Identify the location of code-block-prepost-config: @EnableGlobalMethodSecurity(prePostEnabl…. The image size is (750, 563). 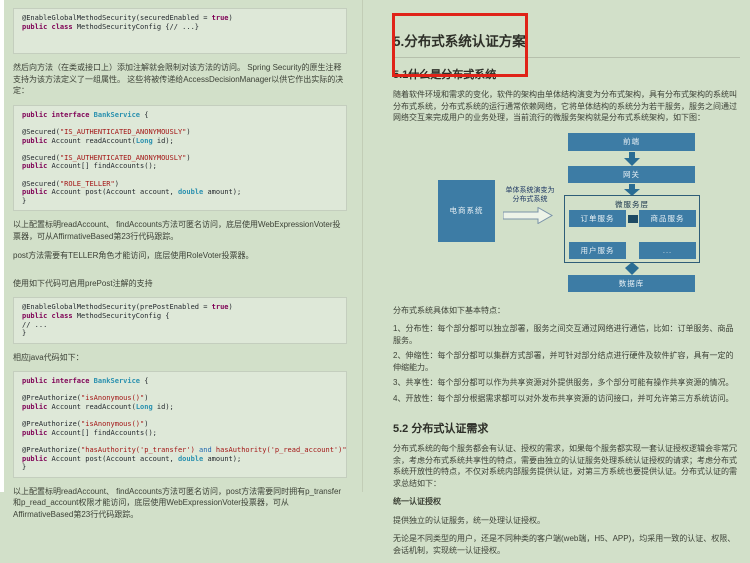
(180, 320).